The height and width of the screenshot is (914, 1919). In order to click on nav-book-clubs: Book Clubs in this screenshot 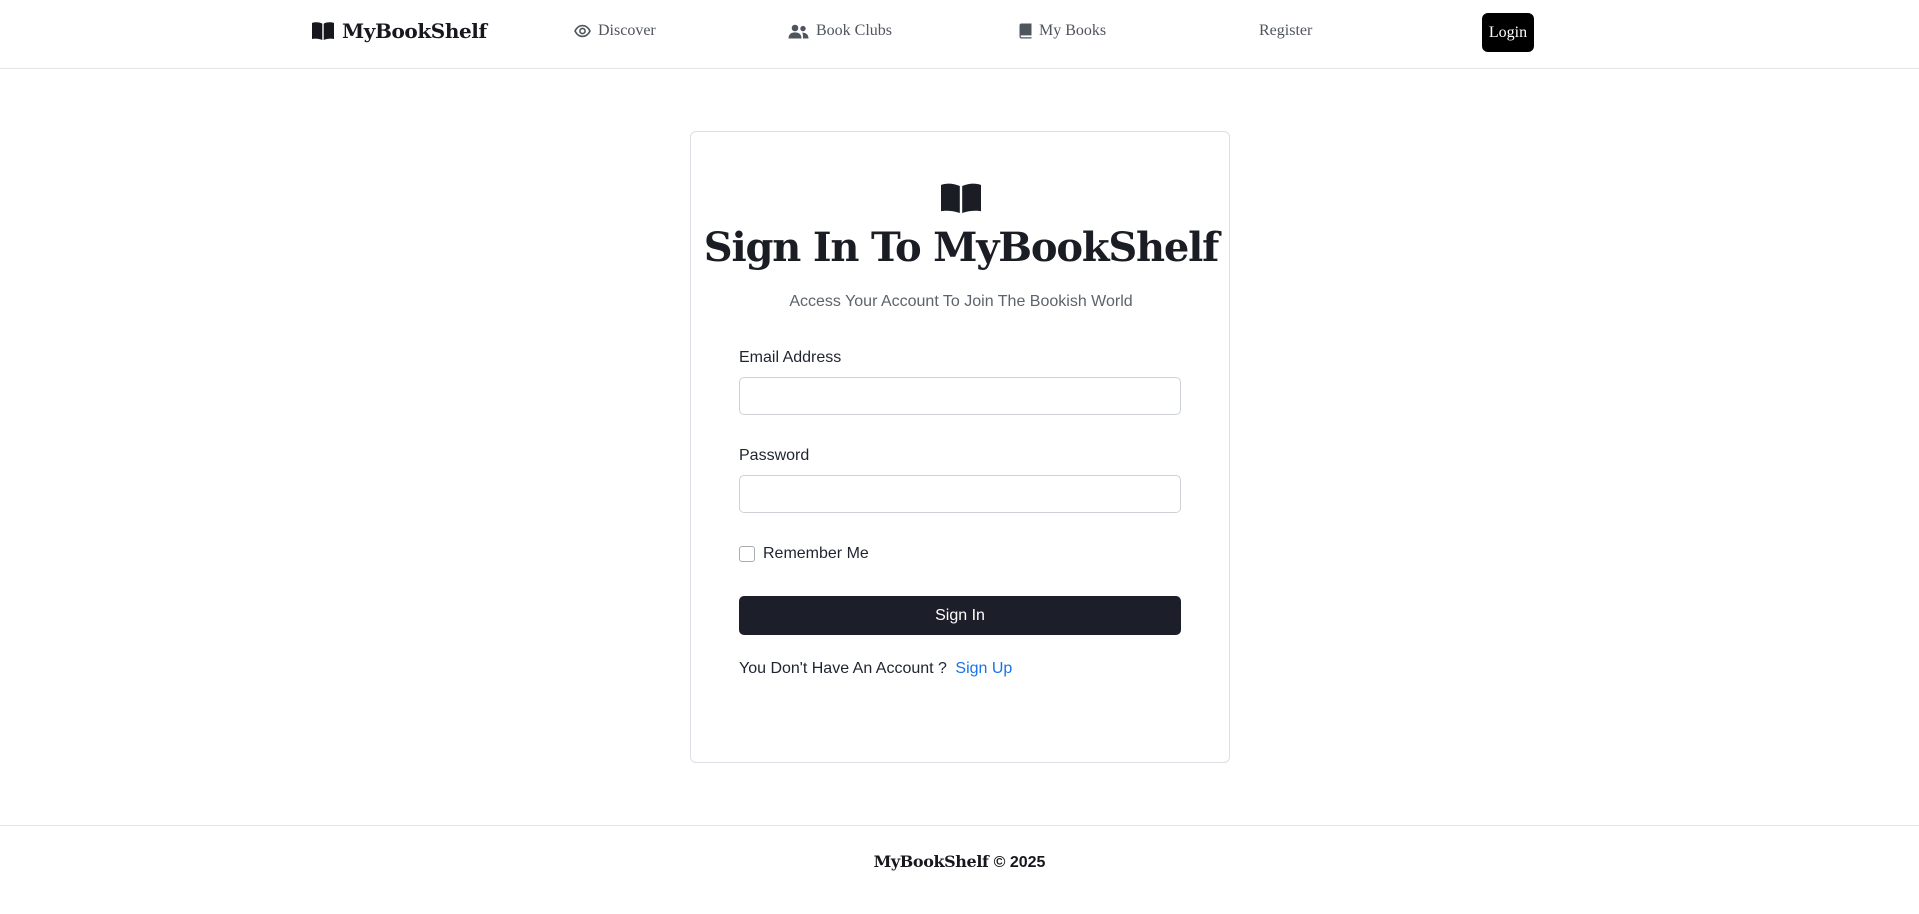, I will do `click(840, 31)`.